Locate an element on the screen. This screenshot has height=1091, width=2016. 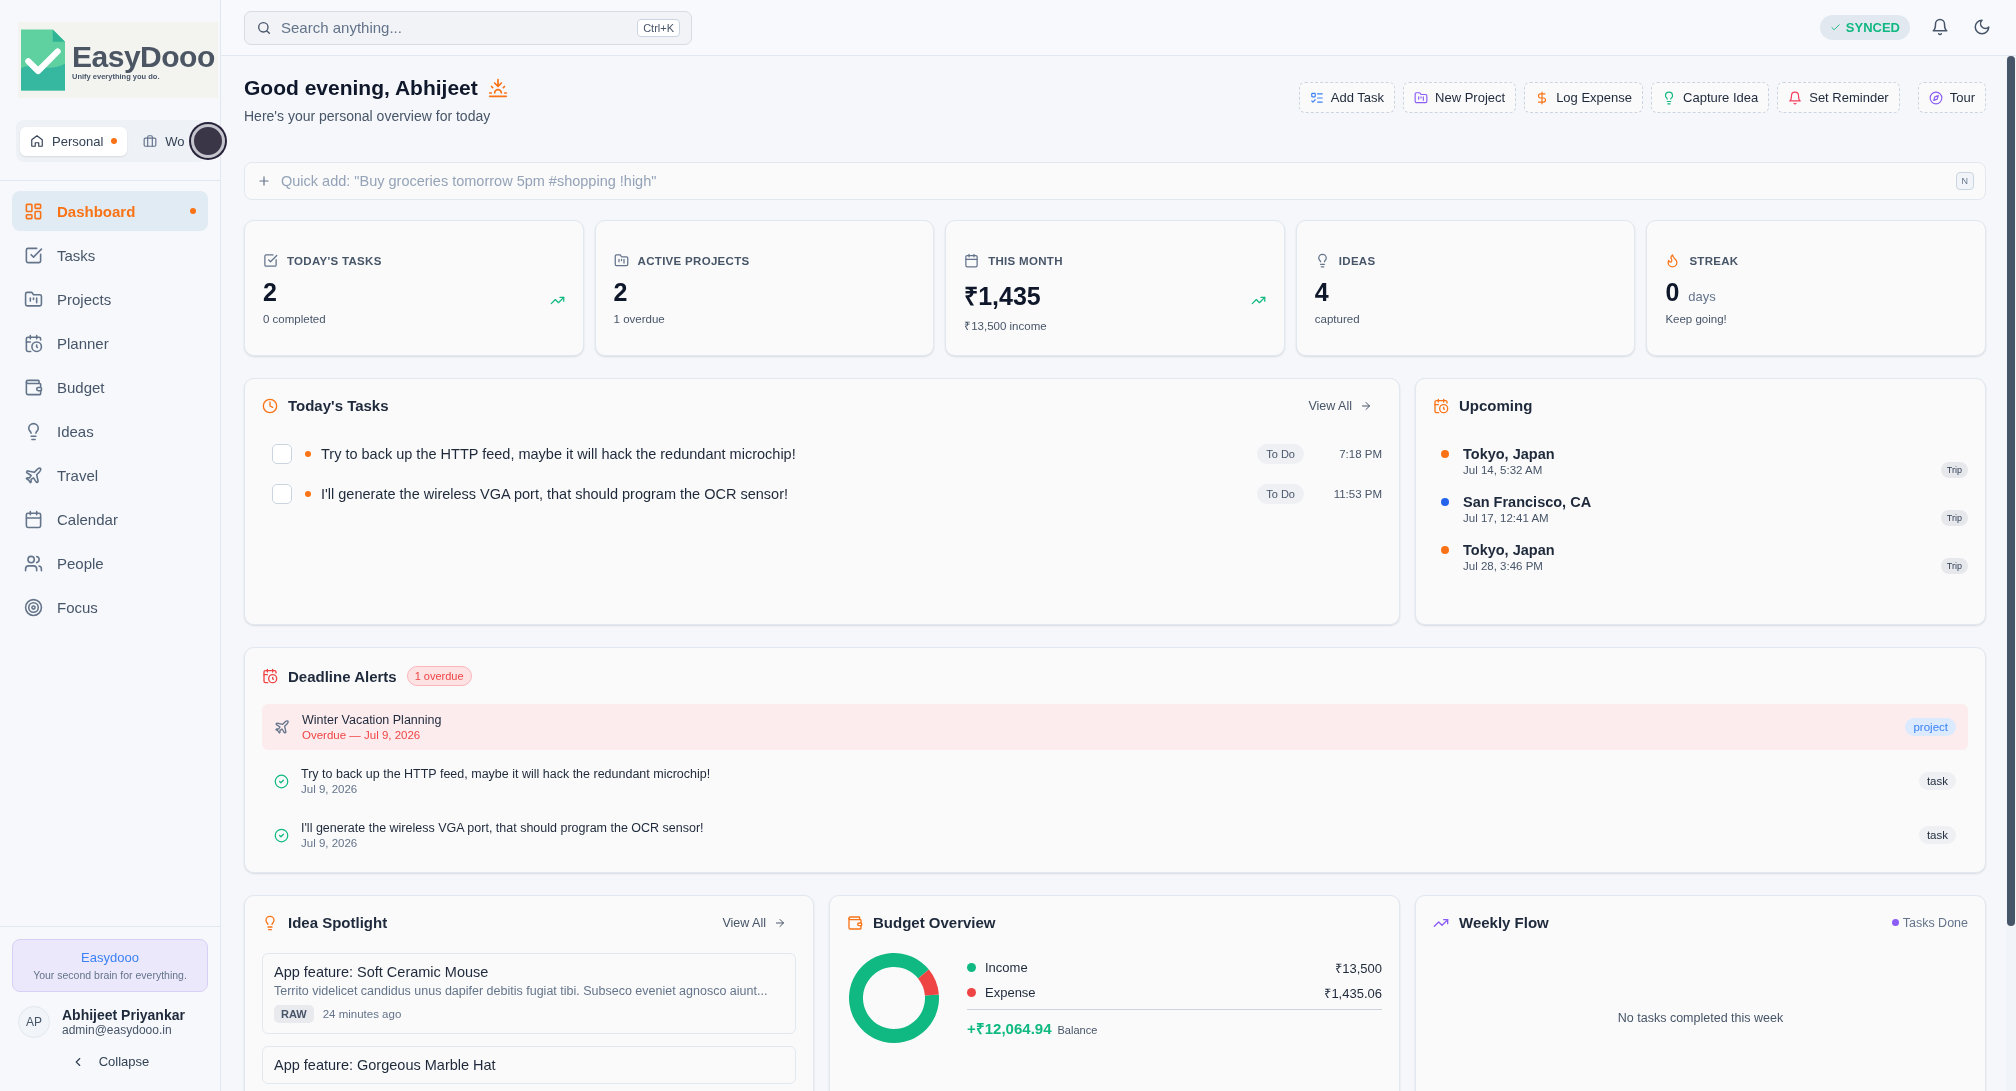
user-name: Abhijeet Priyankar is located at coordinates (123, 1015).